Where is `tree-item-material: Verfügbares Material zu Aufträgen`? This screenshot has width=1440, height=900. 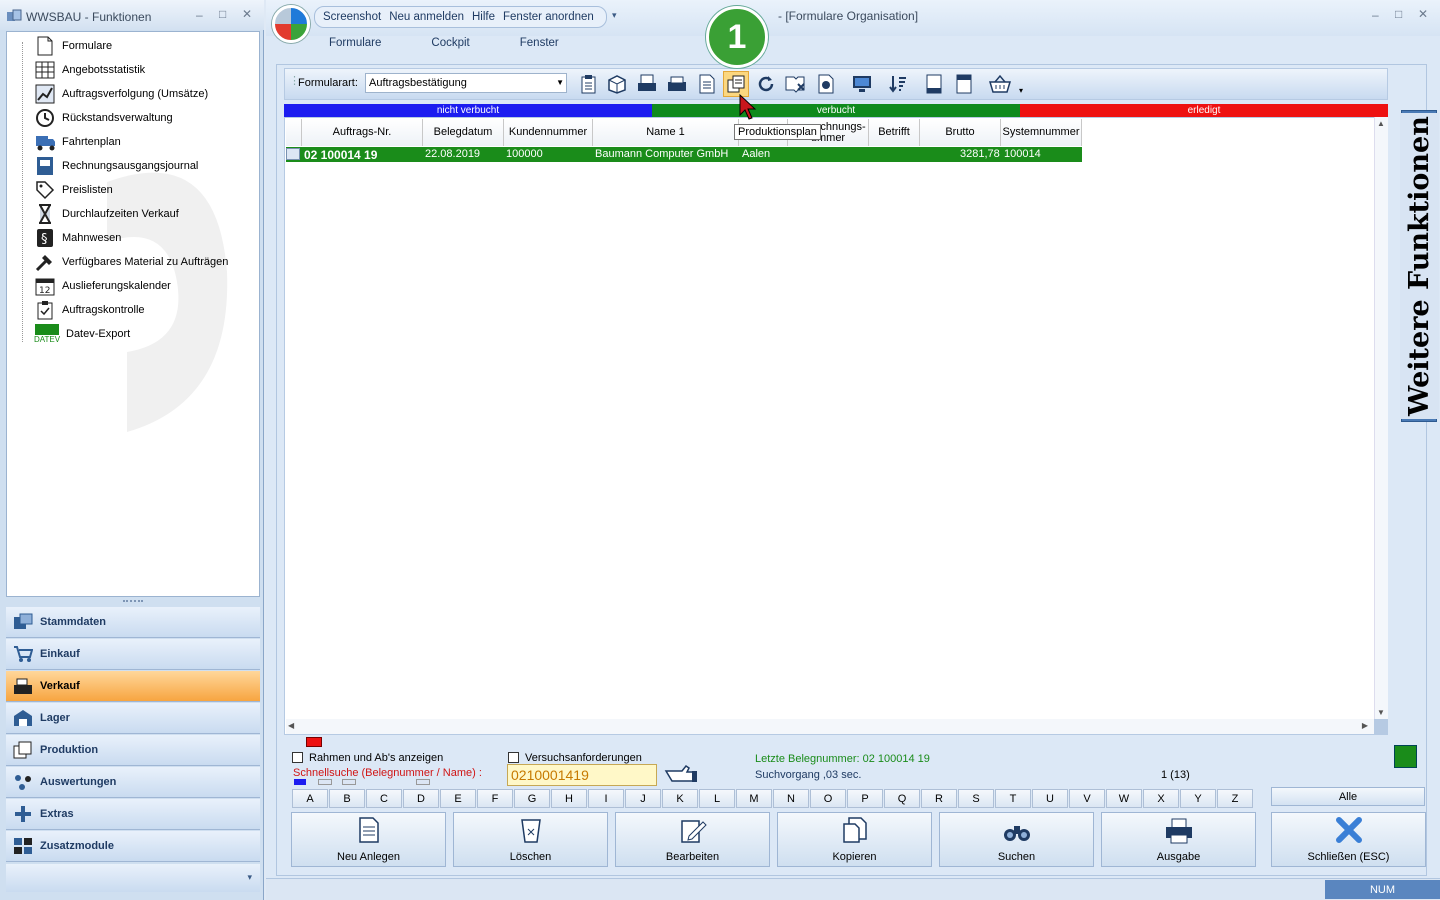
tree-item-material: Verfügbares Material zu Aufträgen is located at coordinates (131, 262).